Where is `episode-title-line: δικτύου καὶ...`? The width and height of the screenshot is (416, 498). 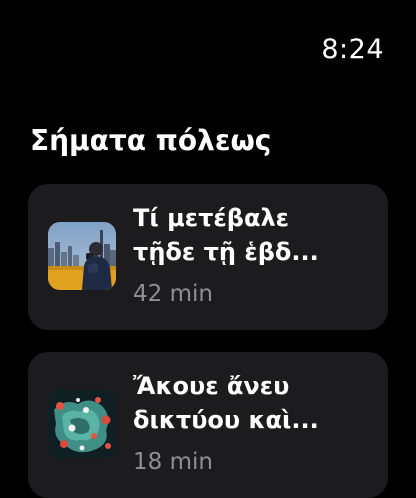
episode-title-line: δικτύου καὶ... is located at coordinates (226, 420).